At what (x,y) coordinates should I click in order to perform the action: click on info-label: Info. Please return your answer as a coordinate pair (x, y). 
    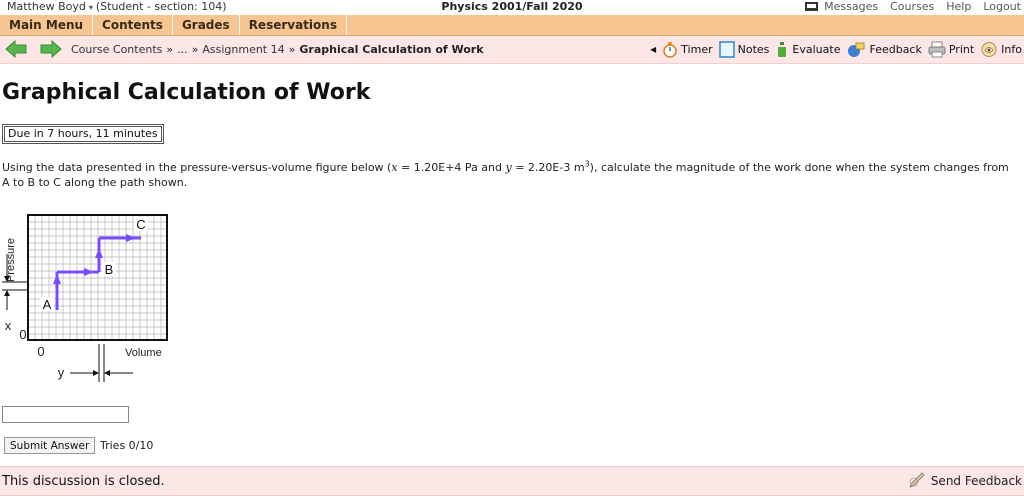
    Looking at the image, I should click on (1011, 49).